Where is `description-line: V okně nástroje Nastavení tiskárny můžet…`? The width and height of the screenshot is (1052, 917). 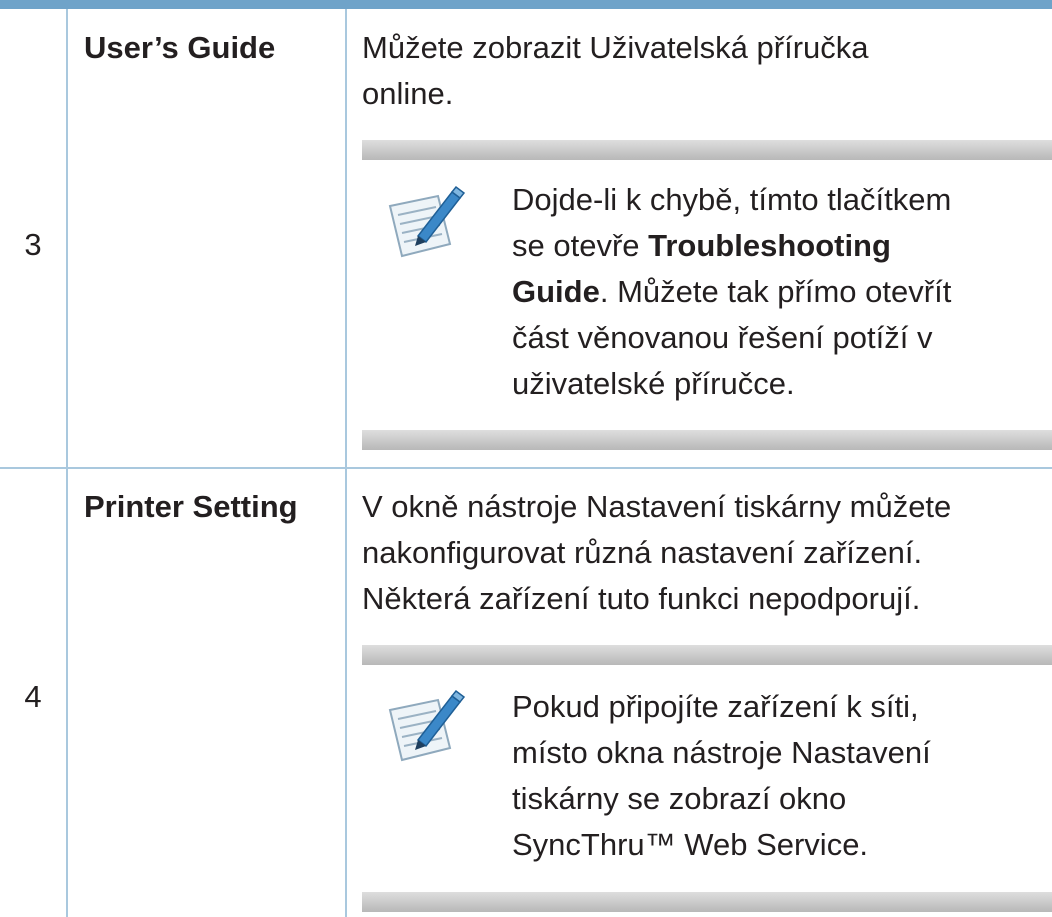
description-line: V okně nástroje Nastavení tiskárny můžet… is located at coordinates (657, 506).